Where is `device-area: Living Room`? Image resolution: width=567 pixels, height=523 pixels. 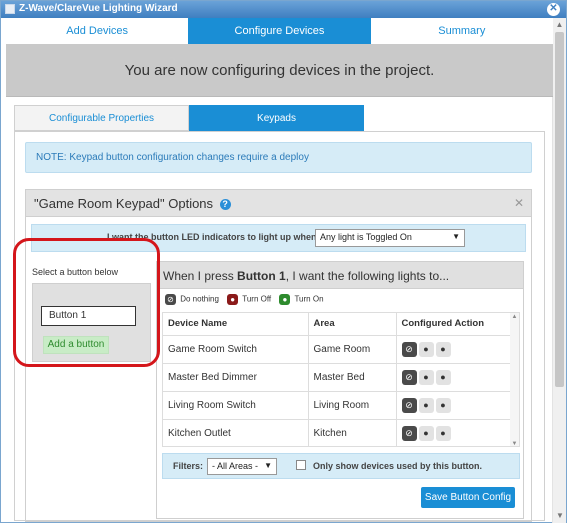 device-area: Living Room is located at coordinates (352, 405).